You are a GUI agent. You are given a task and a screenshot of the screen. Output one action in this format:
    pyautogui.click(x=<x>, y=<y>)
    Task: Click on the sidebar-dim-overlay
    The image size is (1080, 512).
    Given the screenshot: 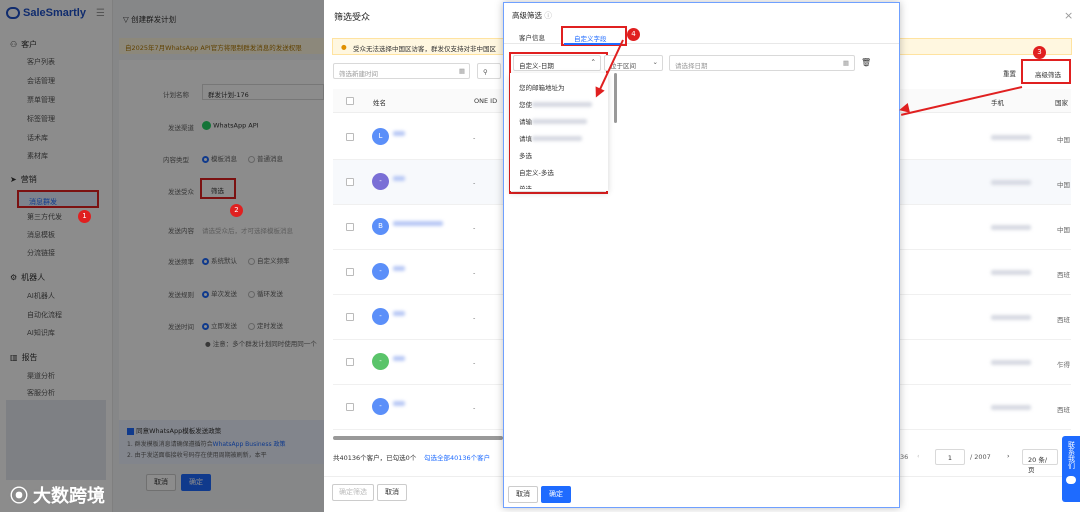 What is the action you would take?
    pyautogui.click(x=56, y=256)
    